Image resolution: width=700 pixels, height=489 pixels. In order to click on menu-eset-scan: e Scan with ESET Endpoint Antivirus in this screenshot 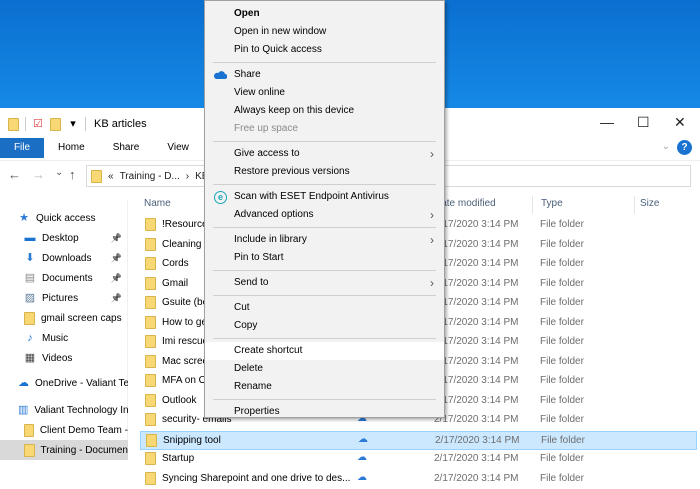, I will do `click(324, 197)`.